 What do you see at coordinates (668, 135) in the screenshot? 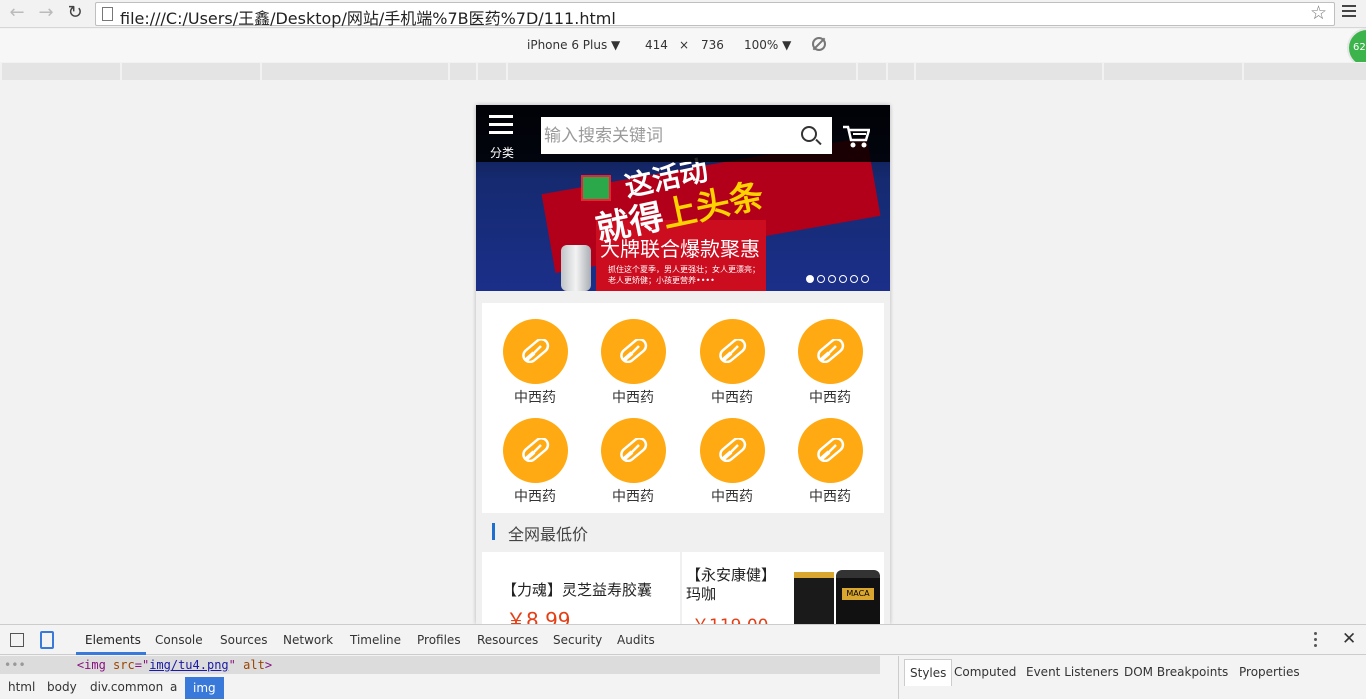
I see `search-input` at bounding box center [668, 135].